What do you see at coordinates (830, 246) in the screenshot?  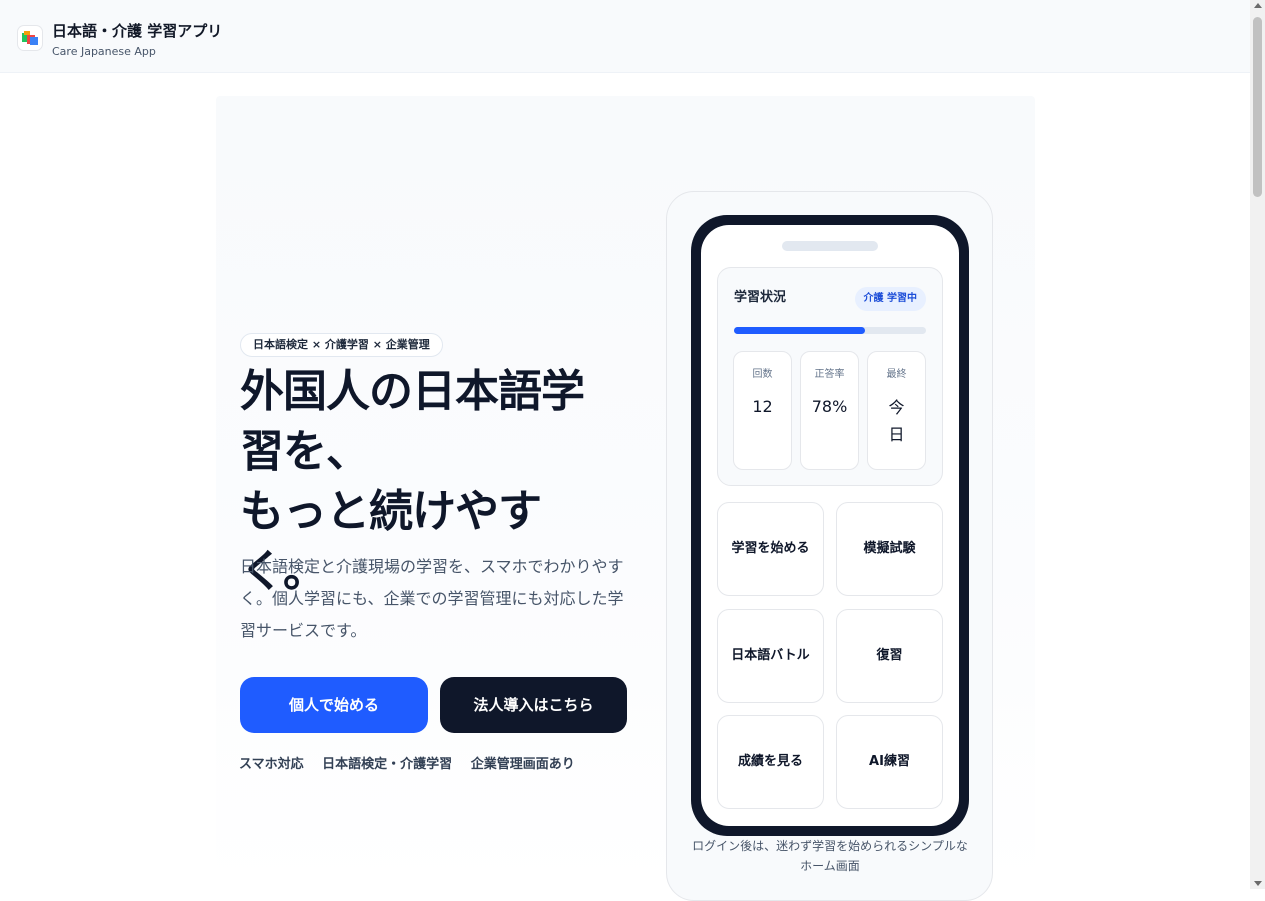 I see `phone-notch` at bounding box center [830, 246].